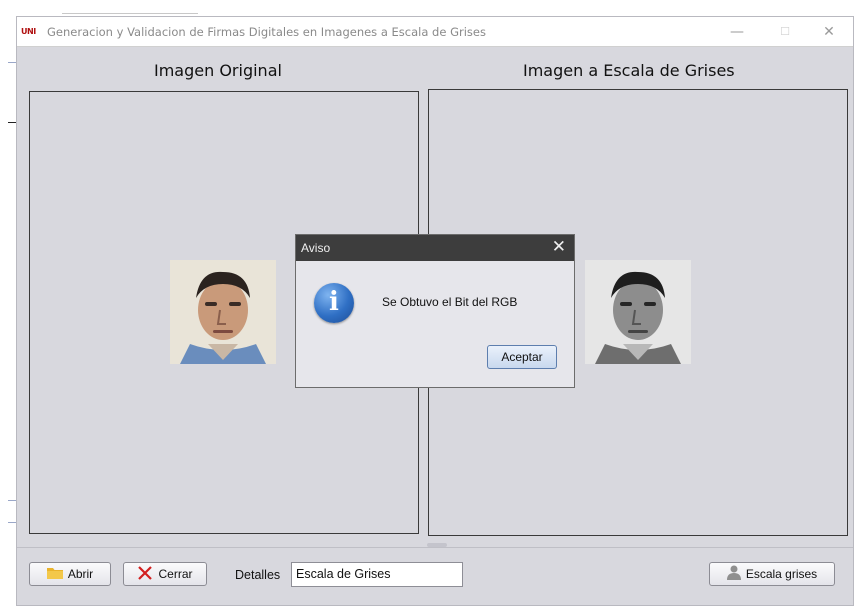  What do you see at coordinates (522, 357) in the screenshot?
I see `aceptar-button: Aceptar` at bounding box center [522, 357].